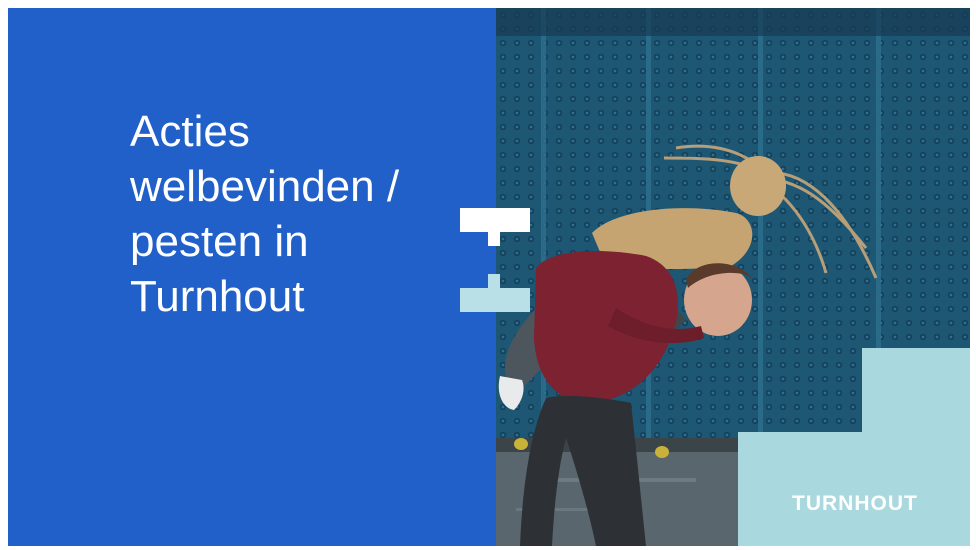  What do you see at coordinates (855, 503) in the screenshot?
I see `turnhout-wordmark: TURNHOUT` at bounding box center [855, 503].